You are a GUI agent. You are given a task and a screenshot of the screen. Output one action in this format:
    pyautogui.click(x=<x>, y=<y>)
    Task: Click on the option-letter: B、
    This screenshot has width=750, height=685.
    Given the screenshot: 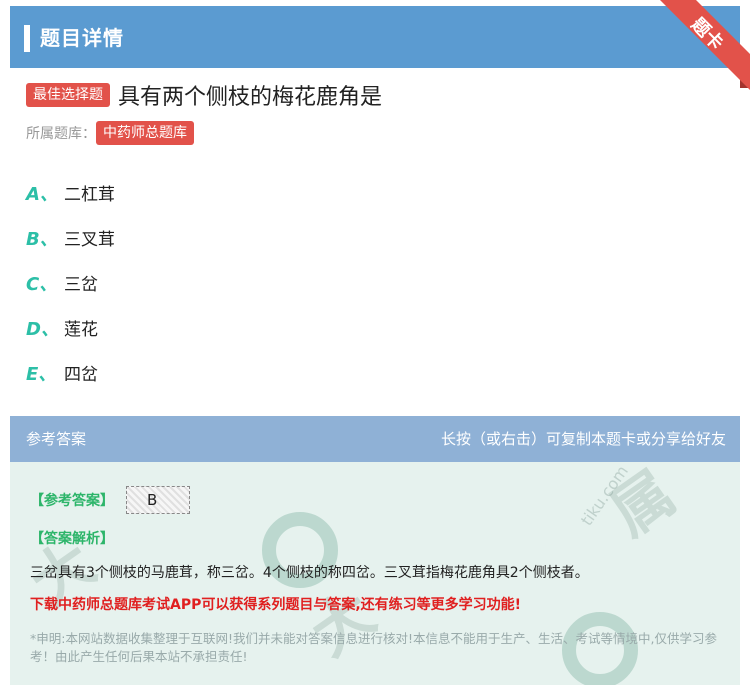 What is the action you would take?
    pyautogui.click(x=42, y=239)
    